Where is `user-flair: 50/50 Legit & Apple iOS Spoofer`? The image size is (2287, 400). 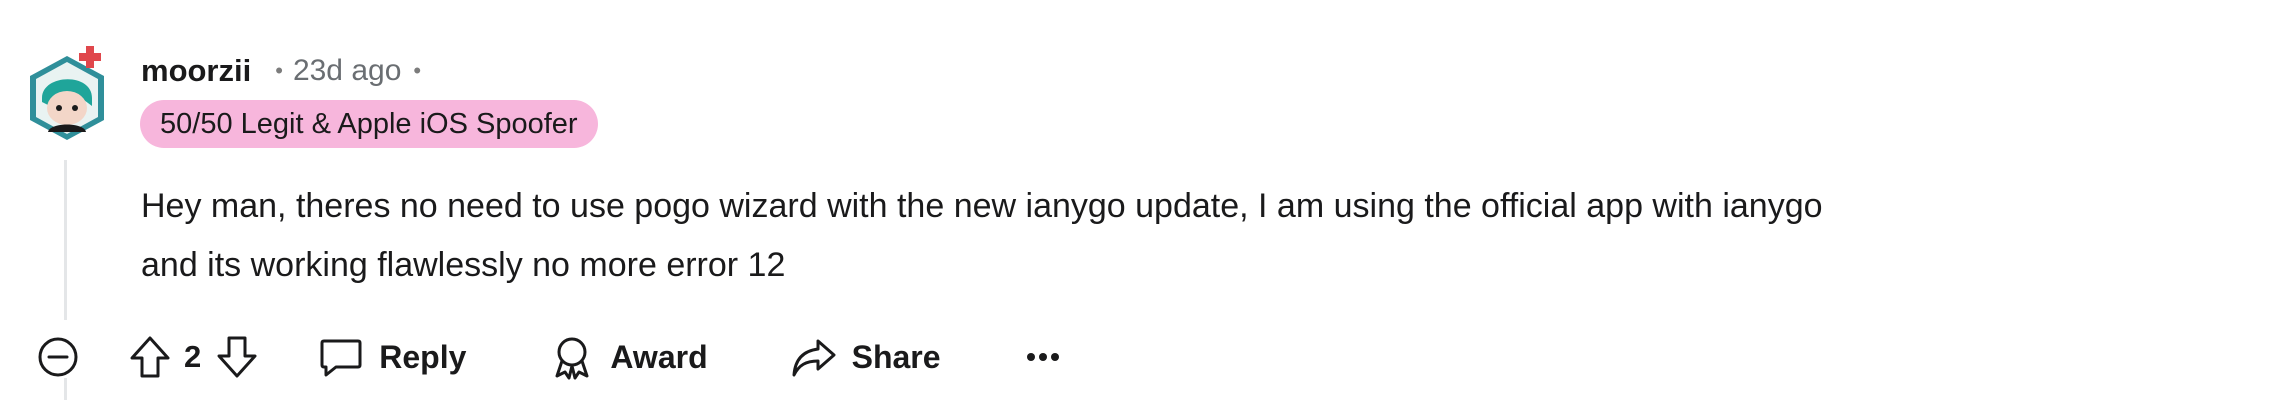
user-flair: 50/50 Legit & Apple iOS Spoofer is located at coordinates (369, 124).